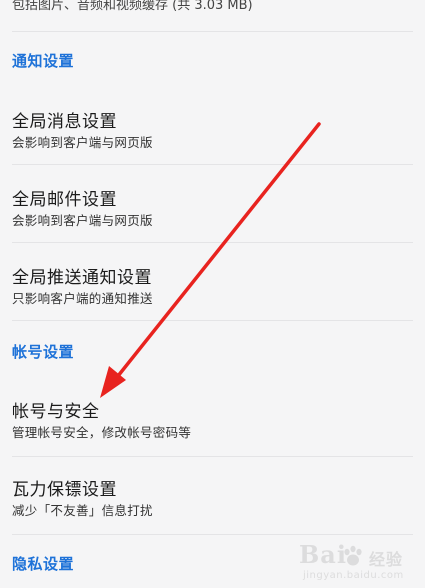  What do you see at coordinates (212, 495) in the screenshot?
I see `setting-item-wali-guard: 瓦力保镖设置 减少「不友善」信息打扰` at bounding box center [212, 495].